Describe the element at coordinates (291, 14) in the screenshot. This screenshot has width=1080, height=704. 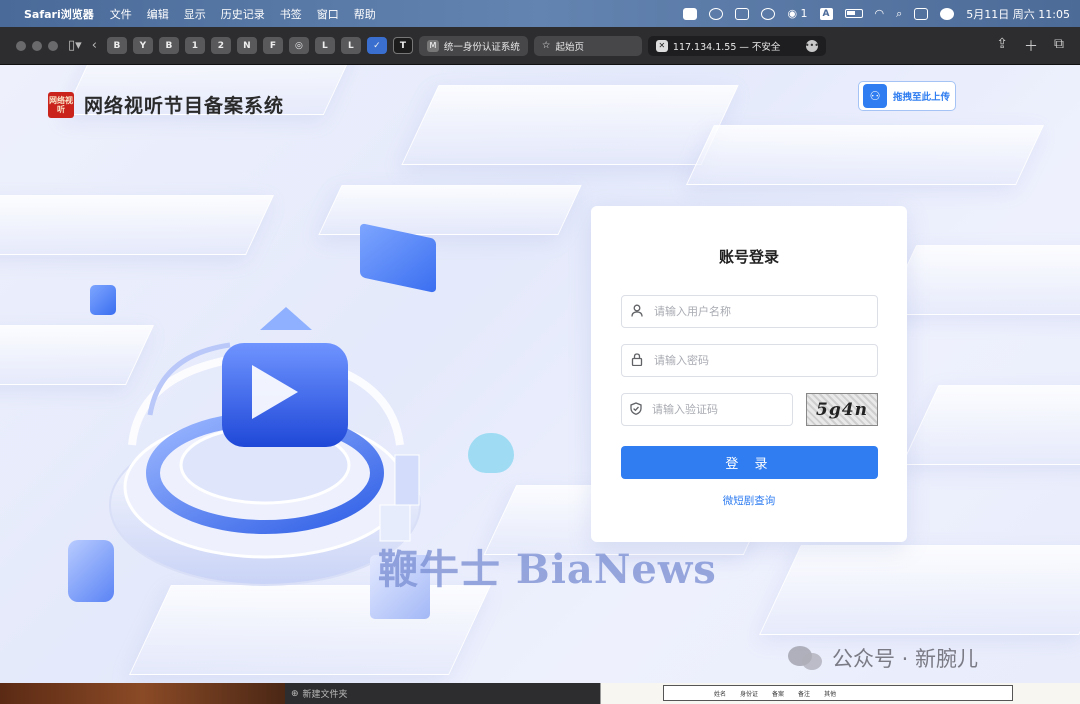
I see `menu-bookmarks: 书签` at that location.